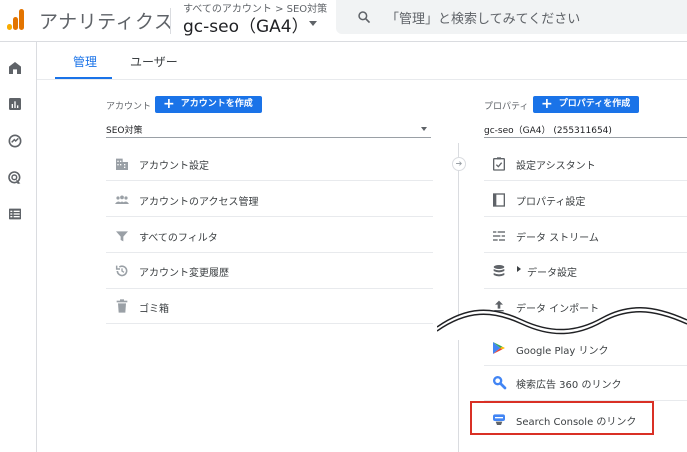 The height and width of the screenshot is (452, 687). I want to click on property-selector-field: gc-seo（GA4） (255311654), so click(548, 129).